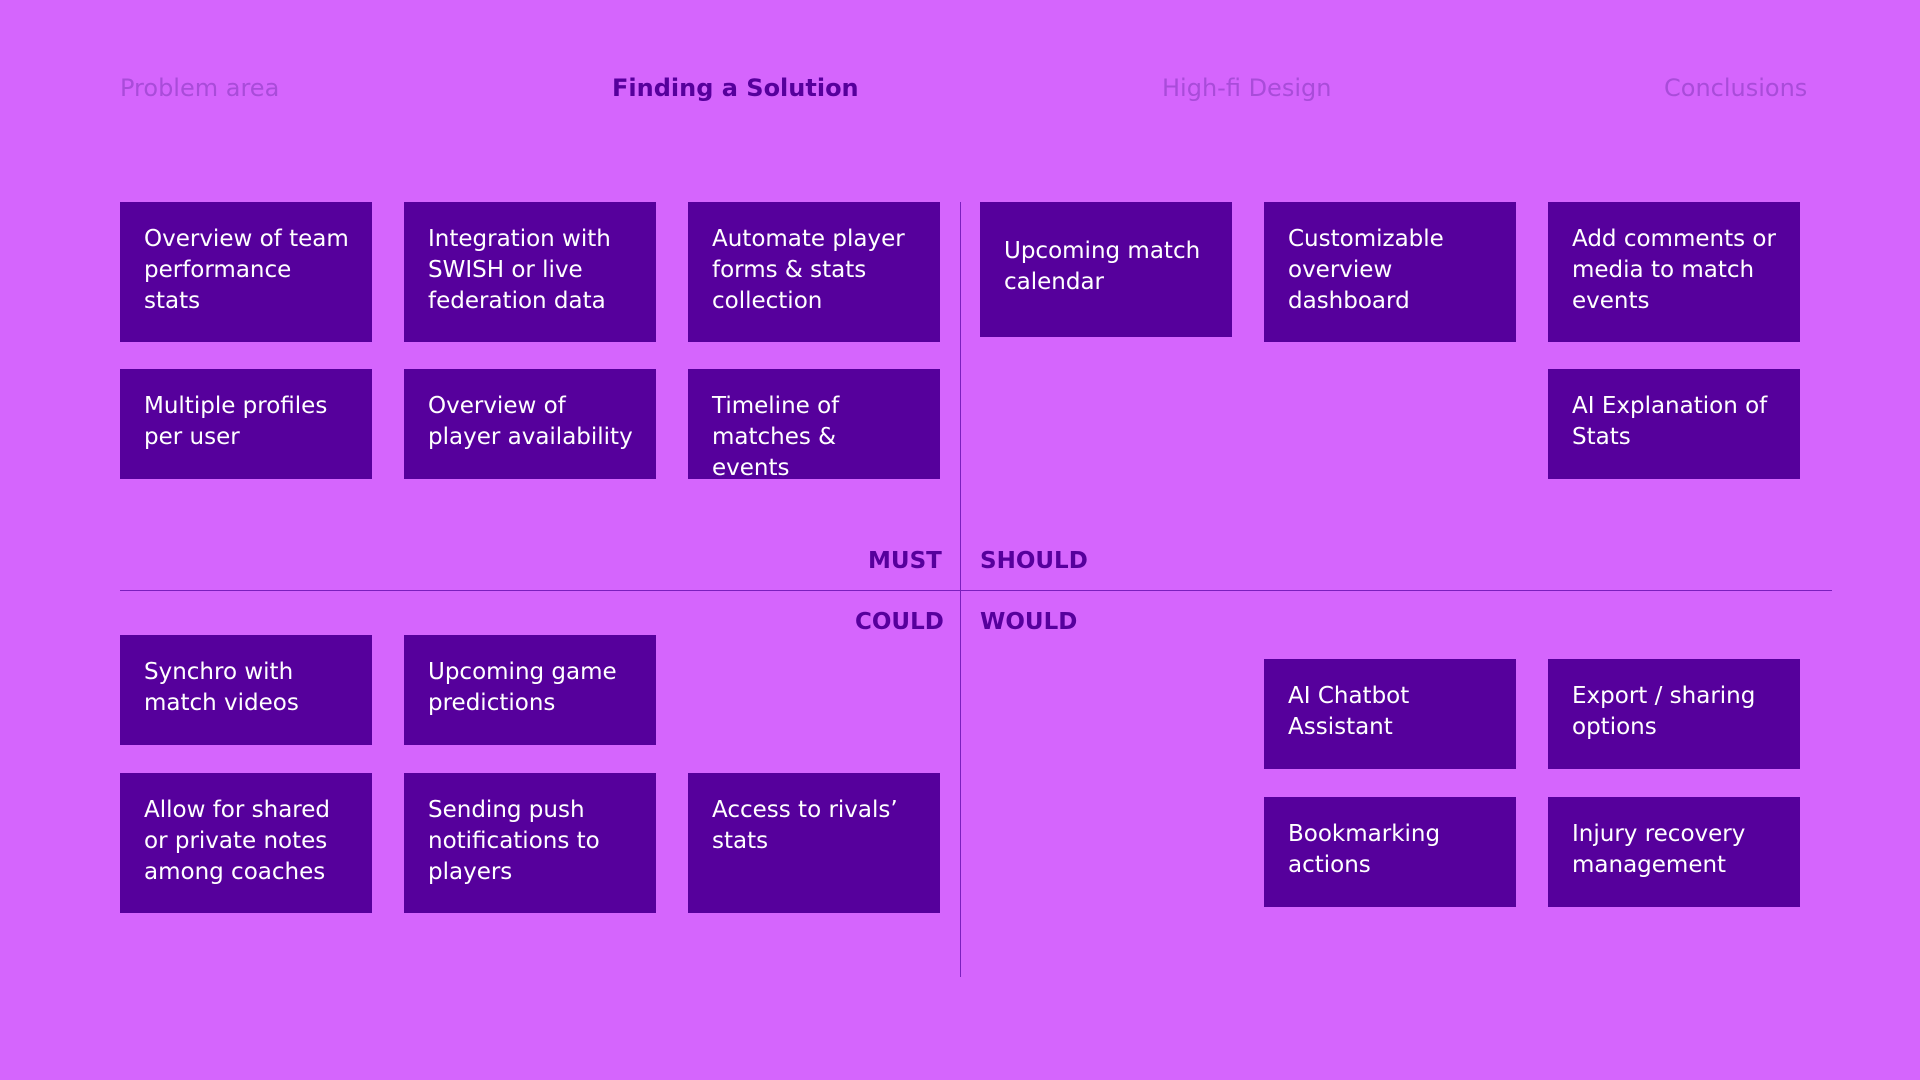 Image resolution: width=1920 pixels, height=1080 pixels. Describe the element at coordinates (1390, 714) in the screenshot. I see `would-card-ai-chatbot: AI Chatbot Assistant` at that location.